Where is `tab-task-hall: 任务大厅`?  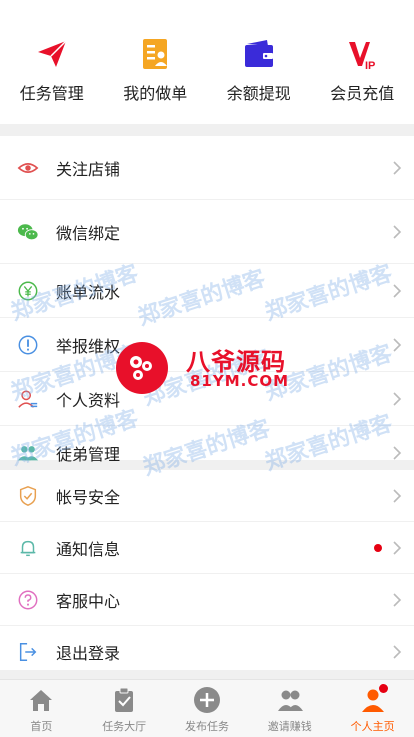
tab-task-hall: 任务大厅 is located at coordinates (124, 708).